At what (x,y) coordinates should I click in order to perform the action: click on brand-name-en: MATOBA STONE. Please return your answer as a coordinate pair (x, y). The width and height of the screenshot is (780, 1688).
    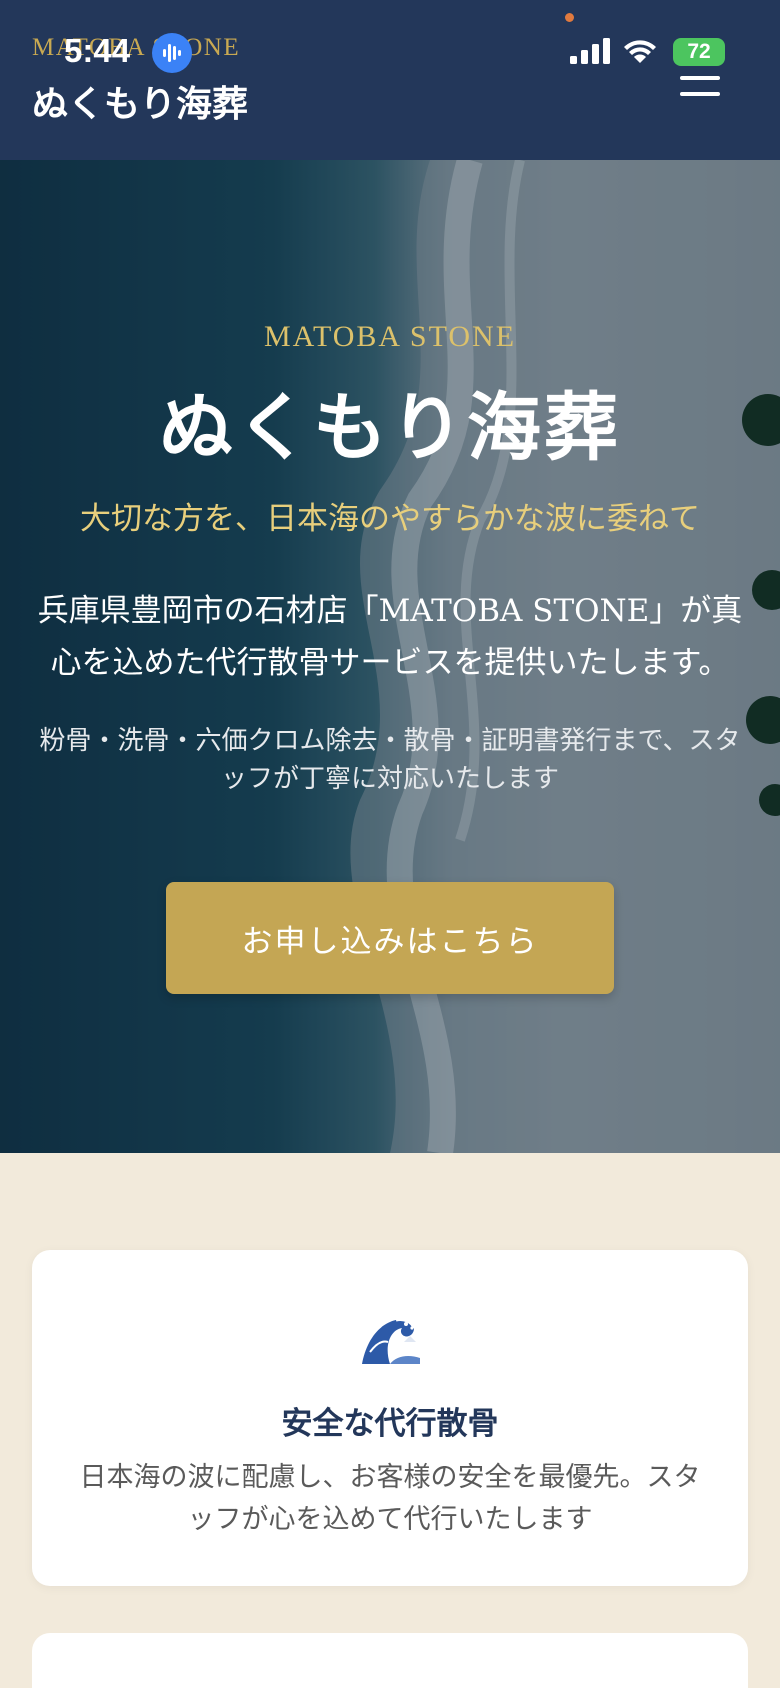
    Looking at the image, I should click on (136, 48).